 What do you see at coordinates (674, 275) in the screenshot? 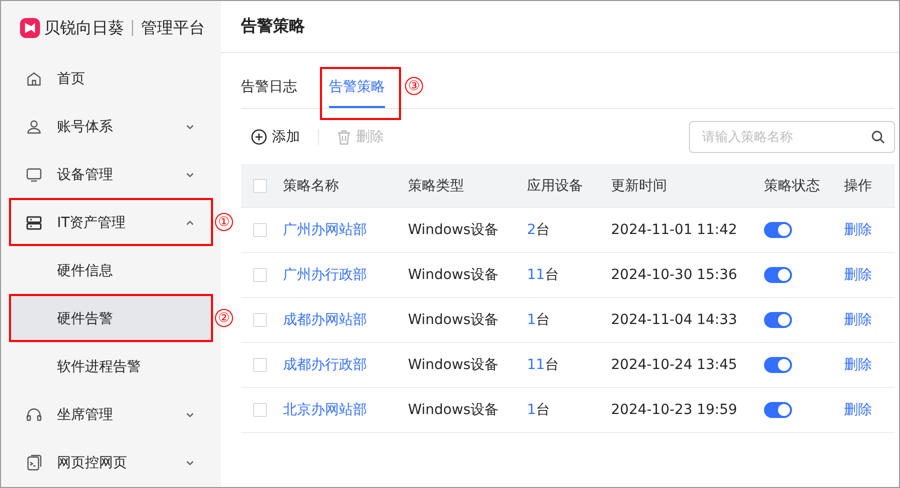
I see `table-cell-text: 2024-10-30 15:36` at bounding box center [674, 275].